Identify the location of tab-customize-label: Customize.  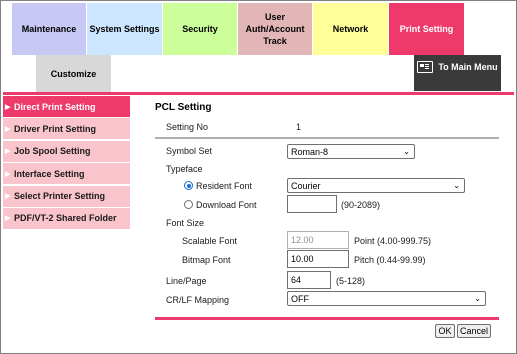
(73, 74).